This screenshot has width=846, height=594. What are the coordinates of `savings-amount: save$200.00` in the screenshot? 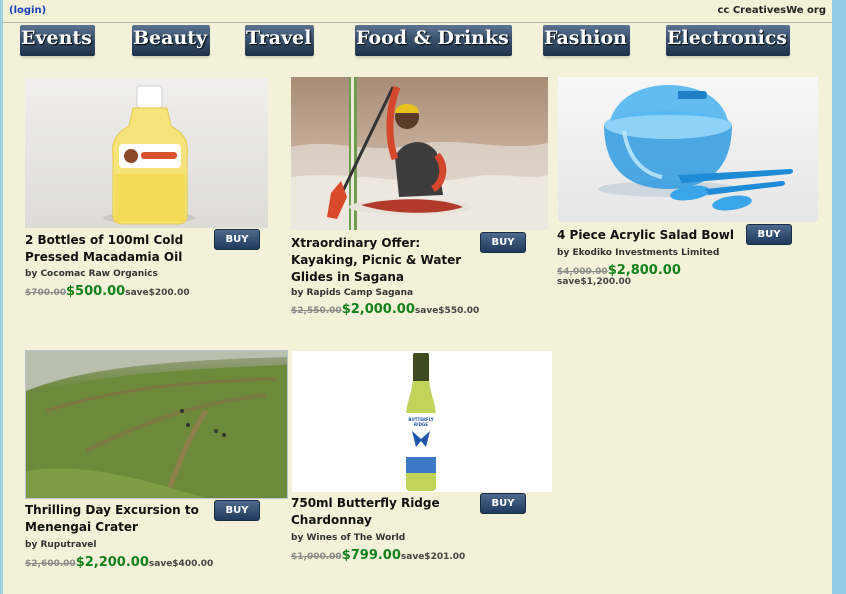 It's located at (157, 293).